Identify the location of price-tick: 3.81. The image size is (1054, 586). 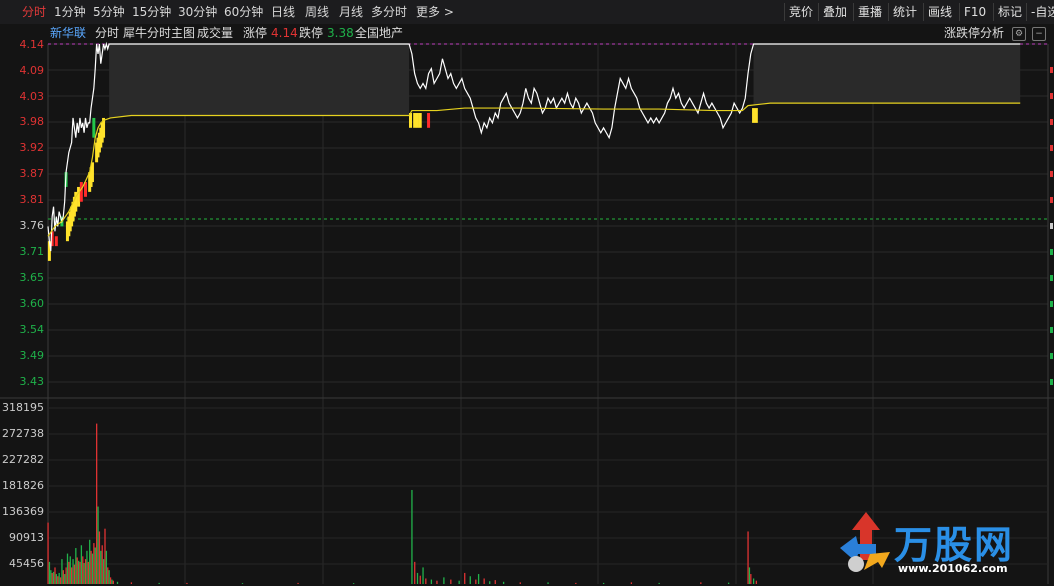
(32, 199).